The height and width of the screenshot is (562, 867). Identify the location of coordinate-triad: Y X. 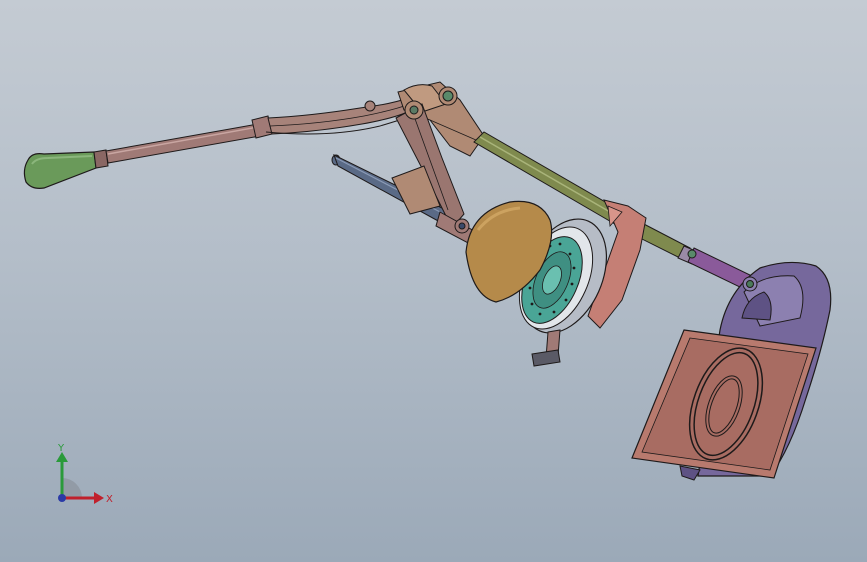
(84, 474).